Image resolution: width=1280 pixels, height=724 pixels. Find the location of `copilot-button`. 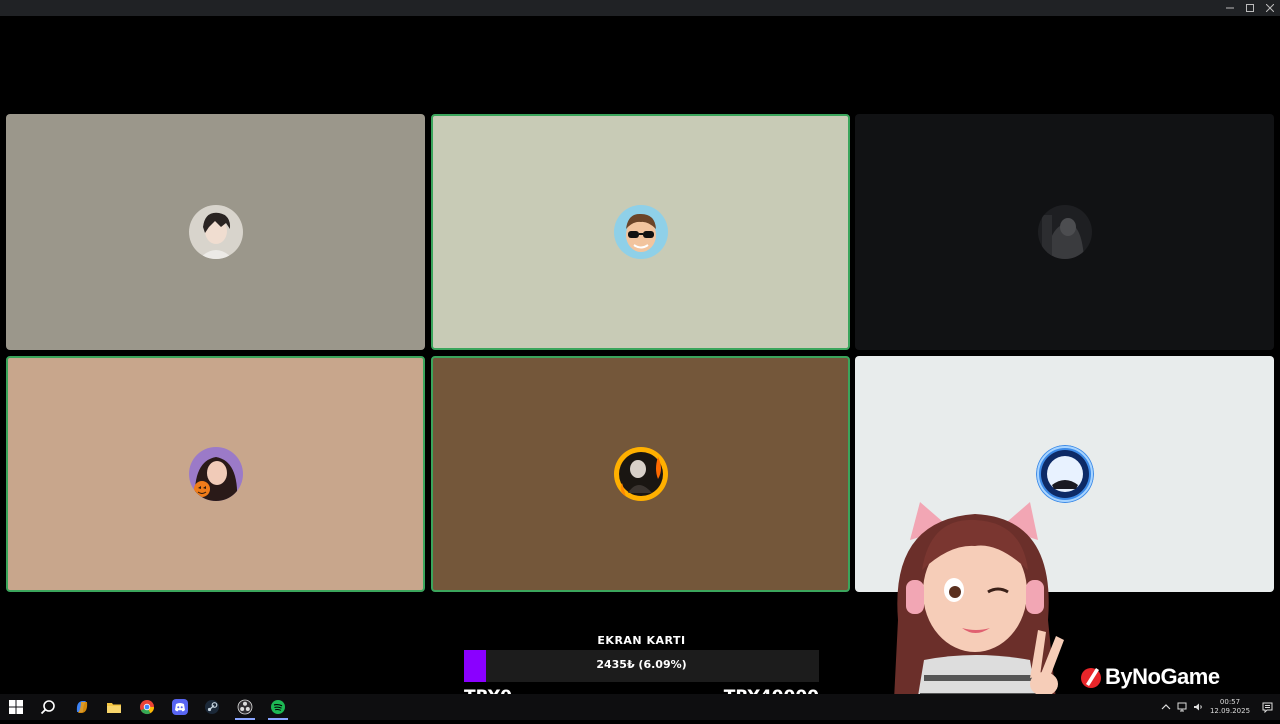

copilot-button is located at coordinates (82, 707).